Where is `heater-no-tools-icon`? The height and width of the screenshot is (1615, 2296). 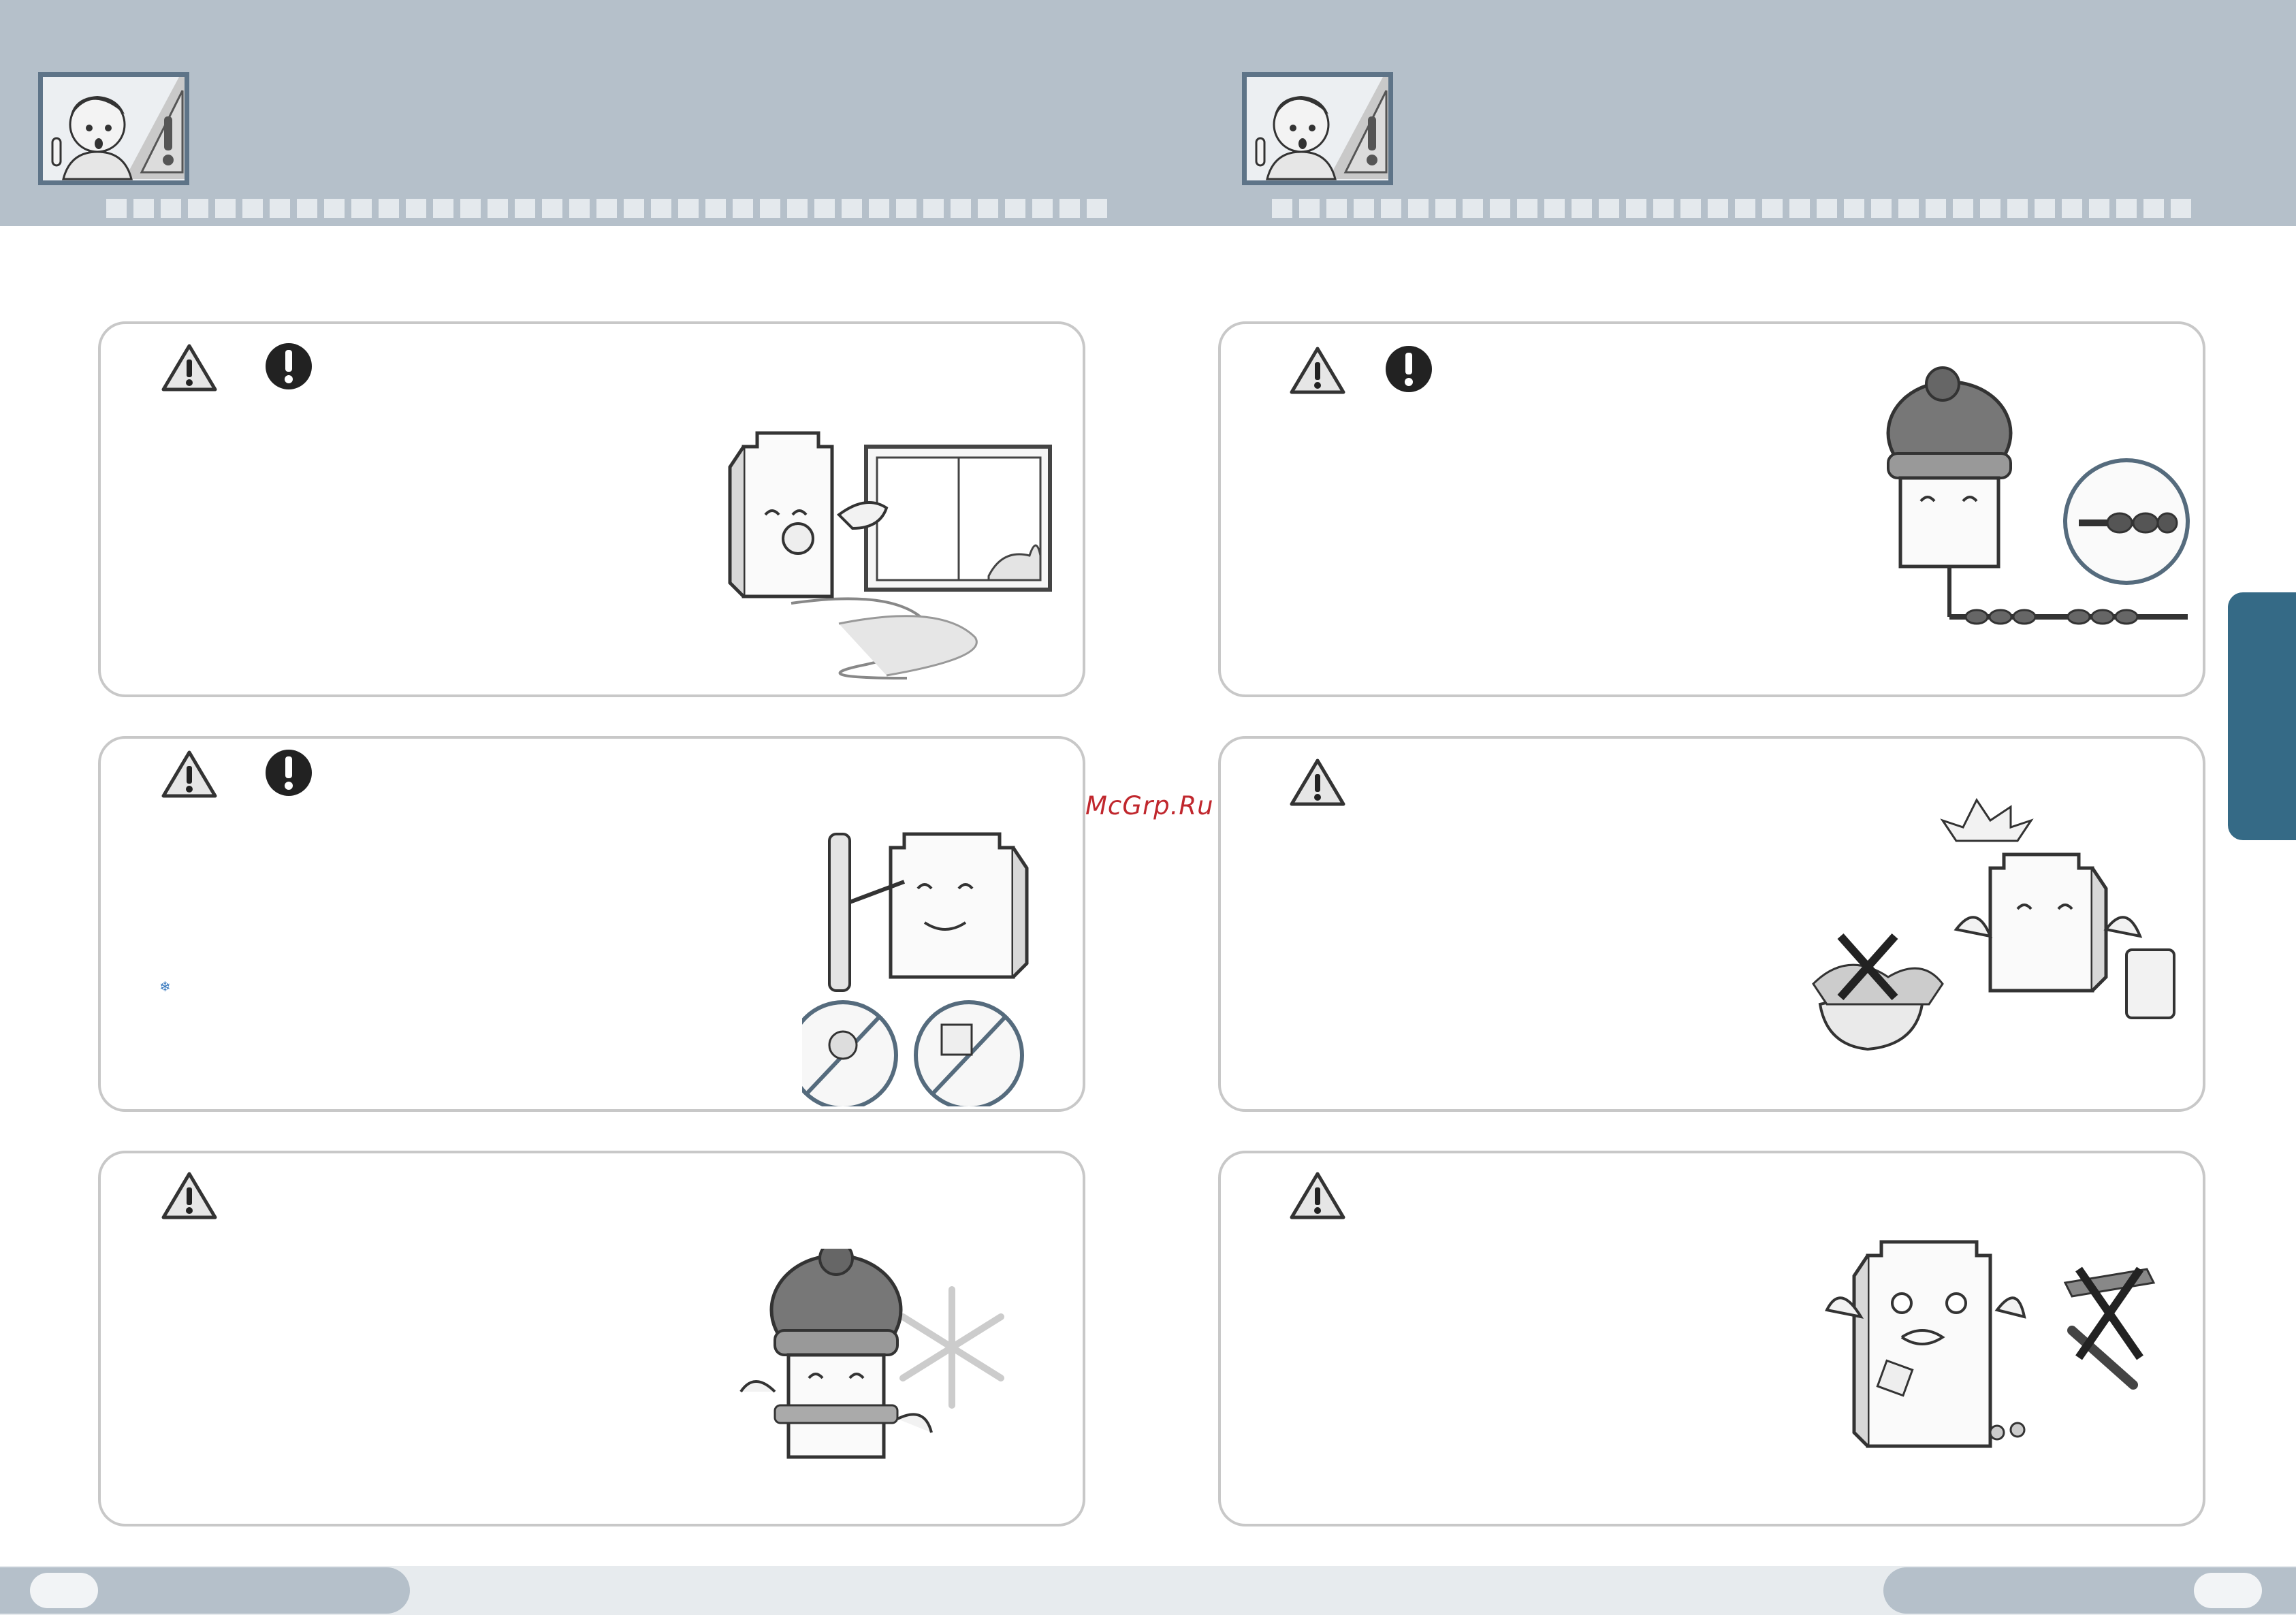
heater-no-tools-icon is located at coordinates (1991, 1344).